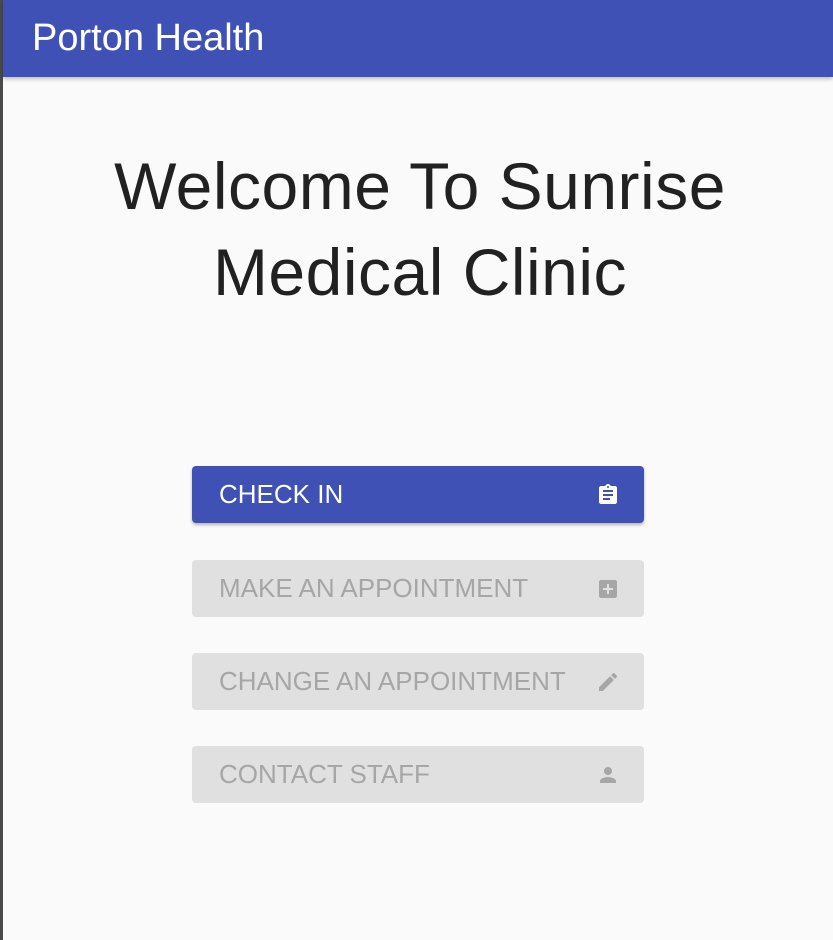 This screenshot has height=940, width=833. Describe the element at coordinates (1, 470) in the screenshot. I see `window-left-edge` at that location.